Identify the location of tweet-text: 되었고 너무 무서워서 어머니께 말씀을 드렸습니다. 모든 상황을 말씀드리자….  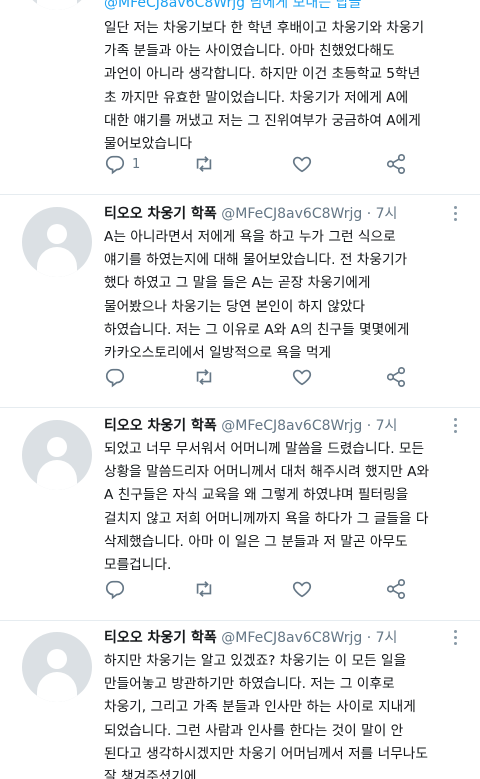
(267, 507).